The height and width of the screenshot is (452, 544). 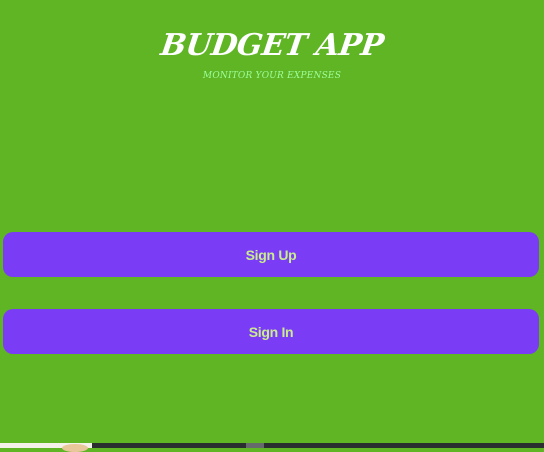 I want to click on app-header: BUDGET APP MONITOR YOUR EXPENSES, so click(x=272, y=55).